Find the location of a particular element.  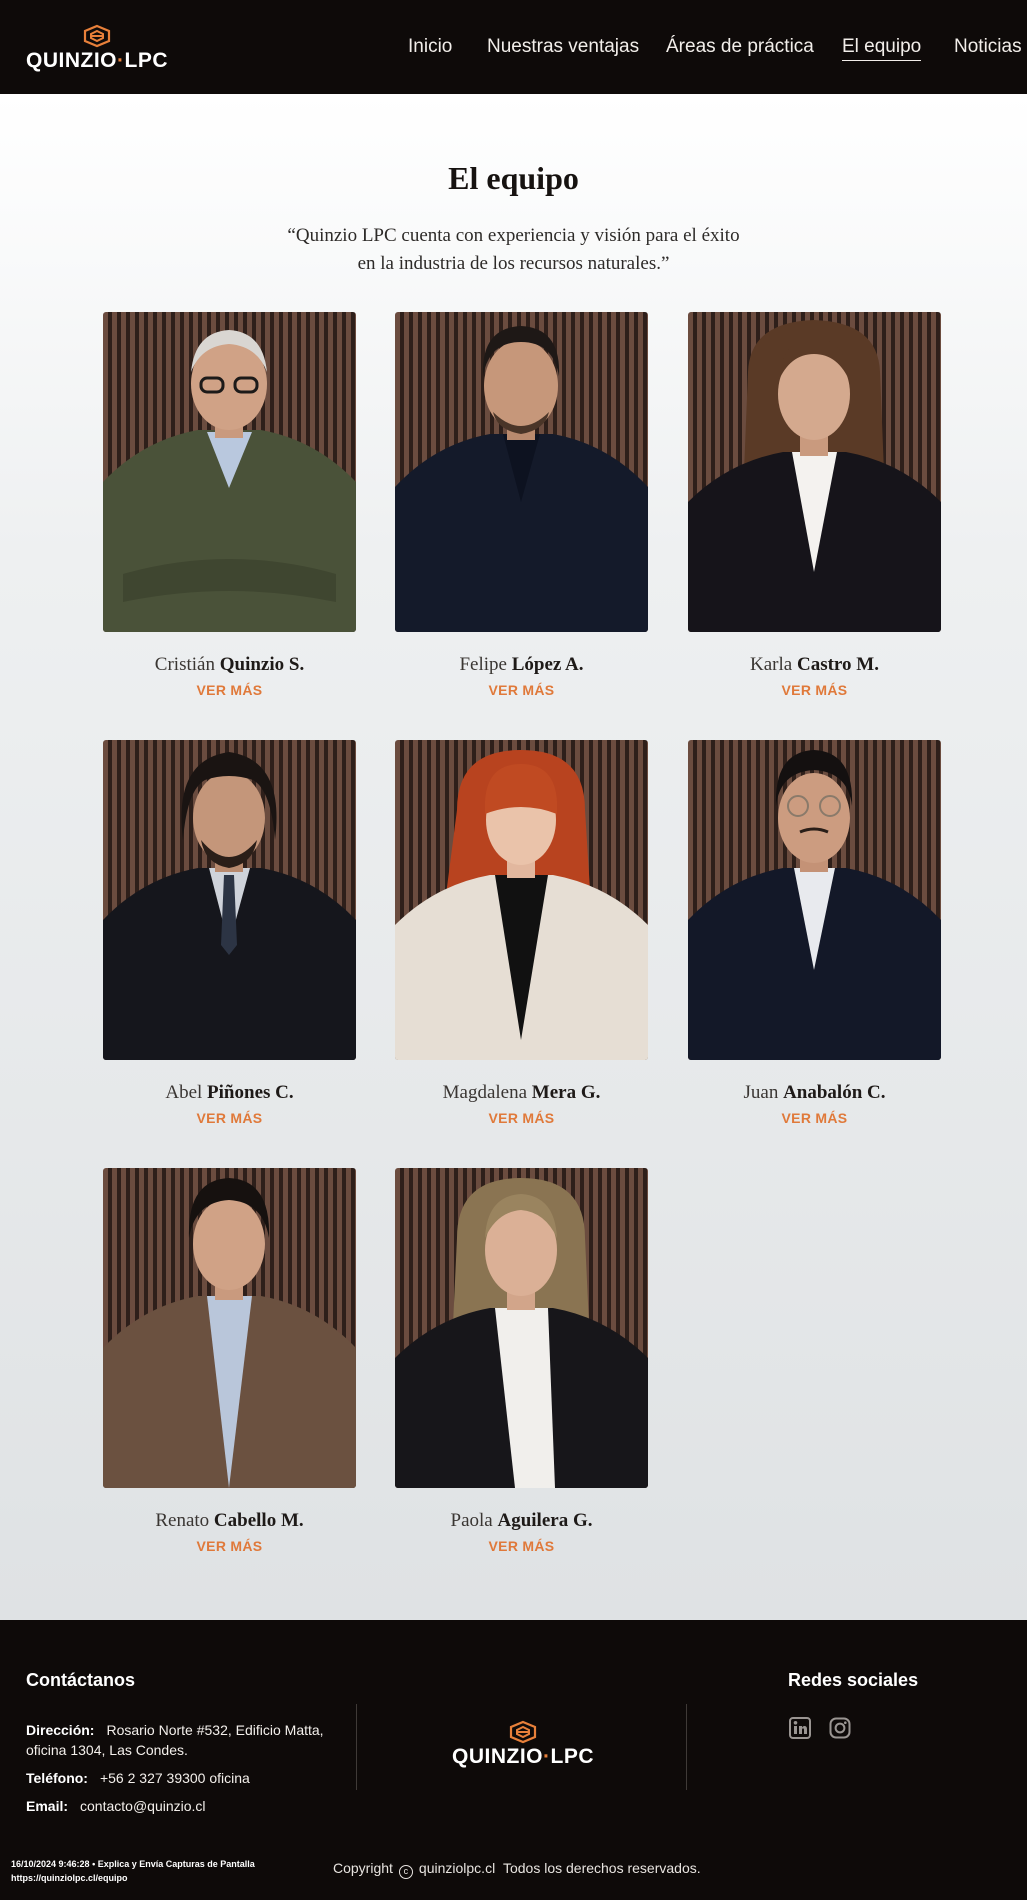

copyright-label: Copyright is located at coordinates (363, 1868).